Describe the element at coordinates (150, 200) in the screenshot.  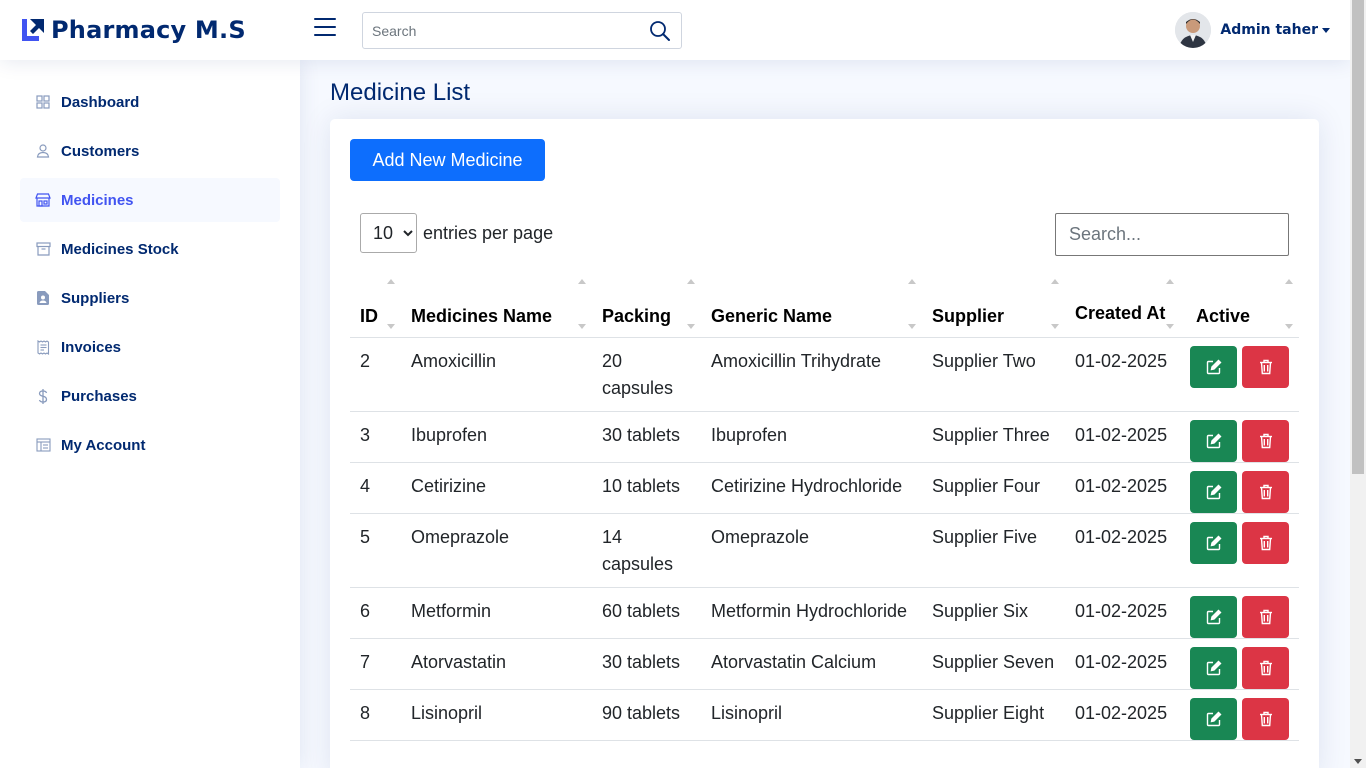
I see `sidebar-item-medicines: Medicines` at that location.